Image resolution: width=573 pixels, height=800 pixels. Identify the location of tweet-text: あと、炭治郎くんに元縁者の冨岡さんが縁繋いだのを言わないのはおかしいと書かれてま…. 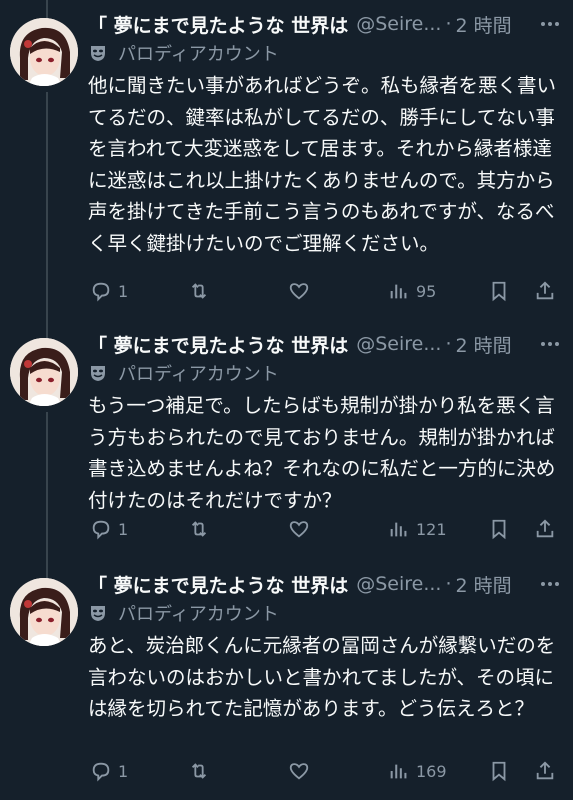
(322, 677).